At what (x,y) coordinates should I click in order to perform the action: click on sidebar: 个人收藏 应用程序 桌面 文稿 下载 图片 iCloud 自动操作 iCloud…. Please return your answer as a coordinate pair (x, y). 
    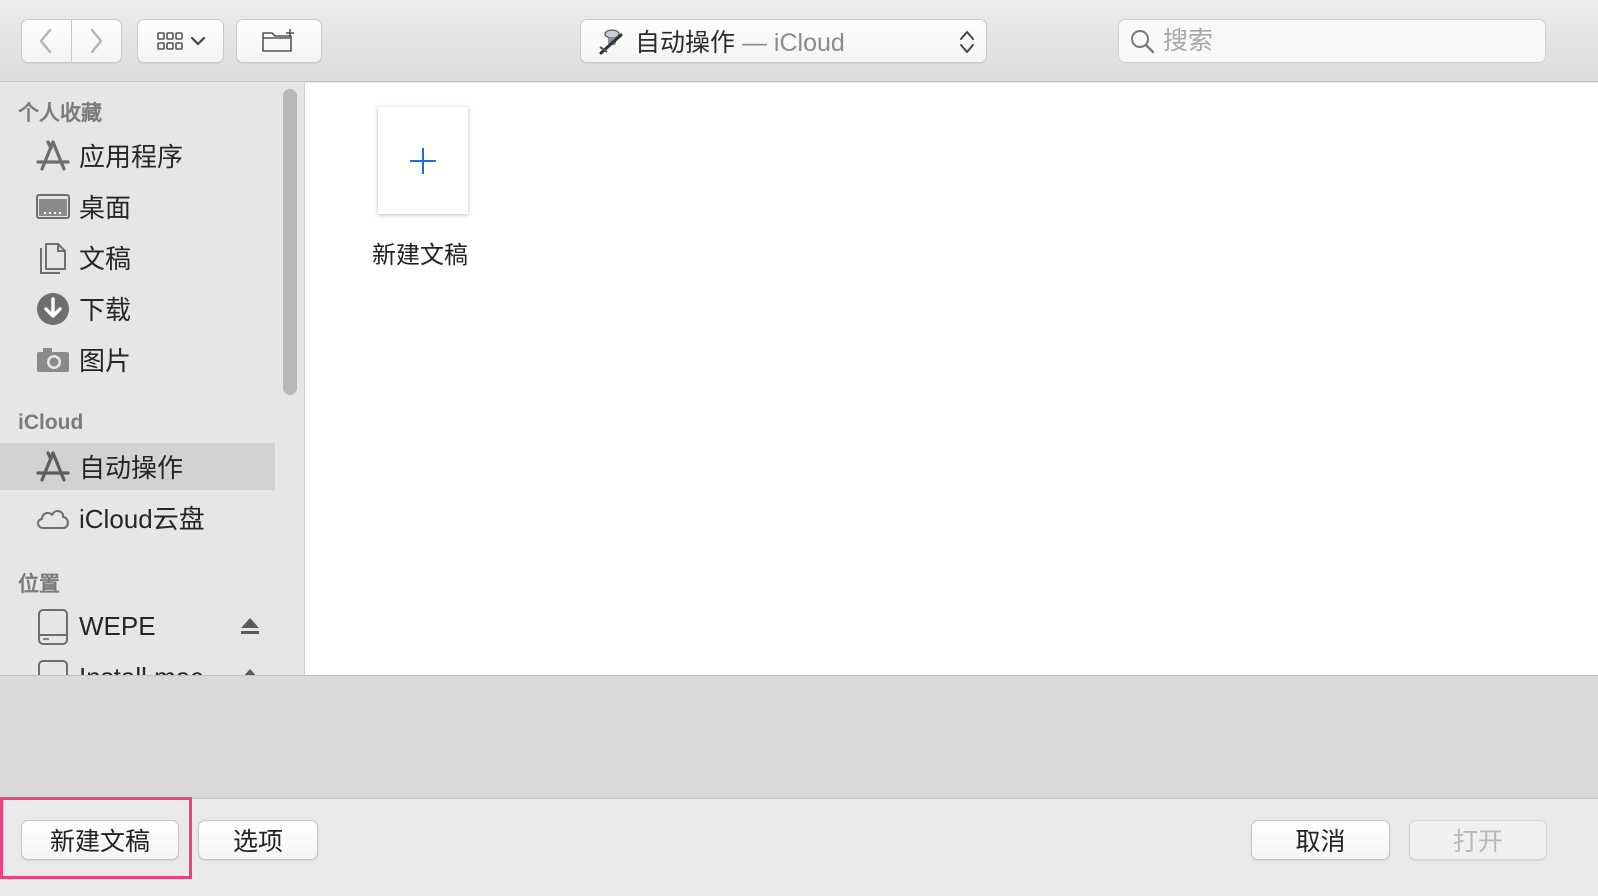
    Looking at the image, I should click on (152, 379).